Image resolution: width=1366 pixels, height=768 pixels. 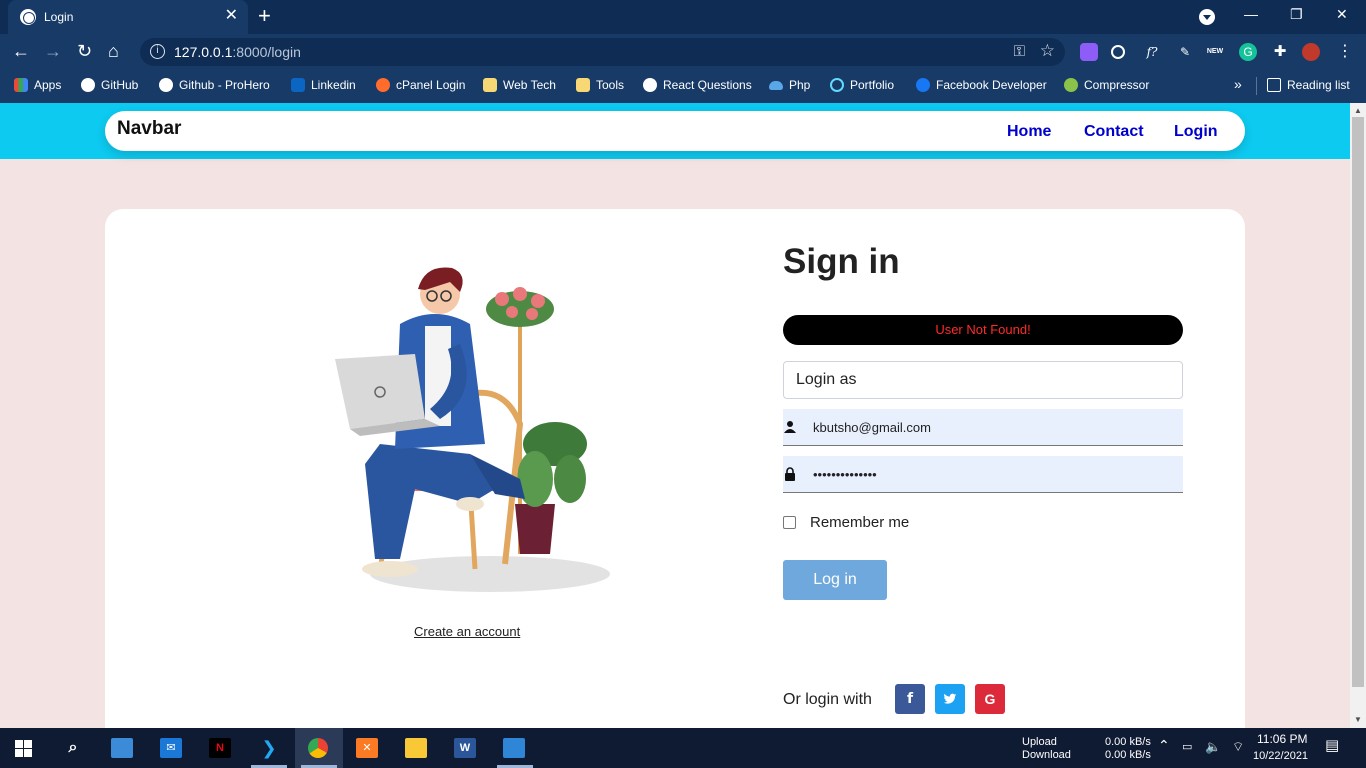 I want to click on error-alert: User Not Found!, so click(x=983, y=330).